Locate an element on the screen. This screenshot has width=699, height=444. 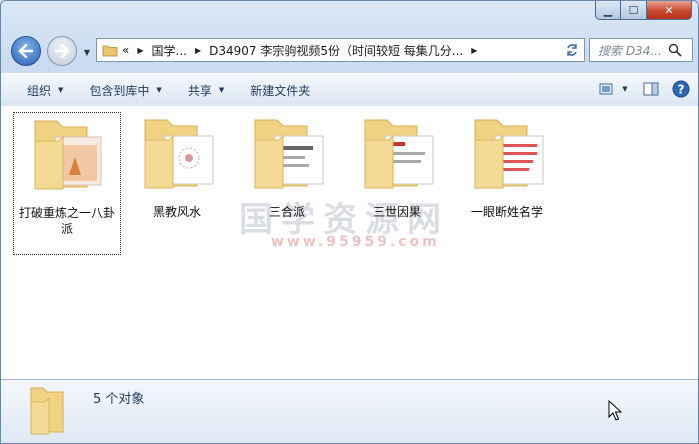
view-icon is located at coordinates (606, 89).